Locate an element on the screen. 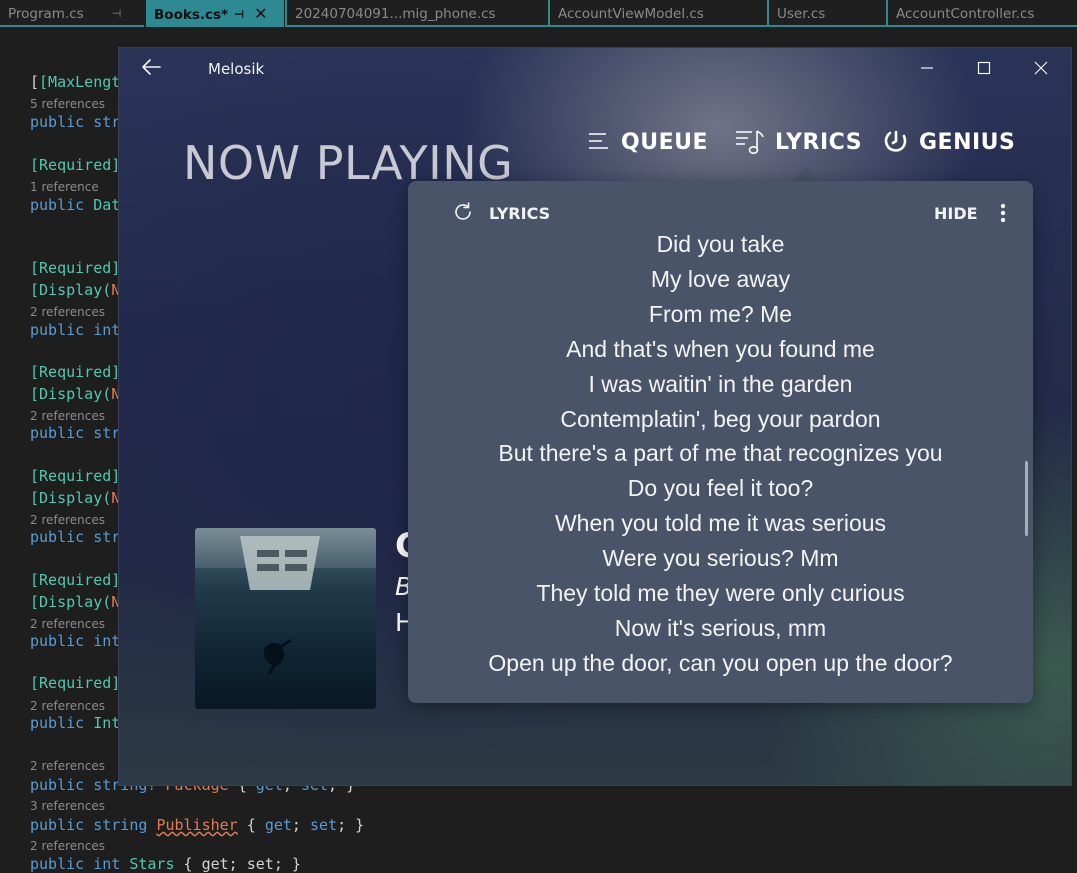  app-title: Melosik is located at coordinates (236, 69).